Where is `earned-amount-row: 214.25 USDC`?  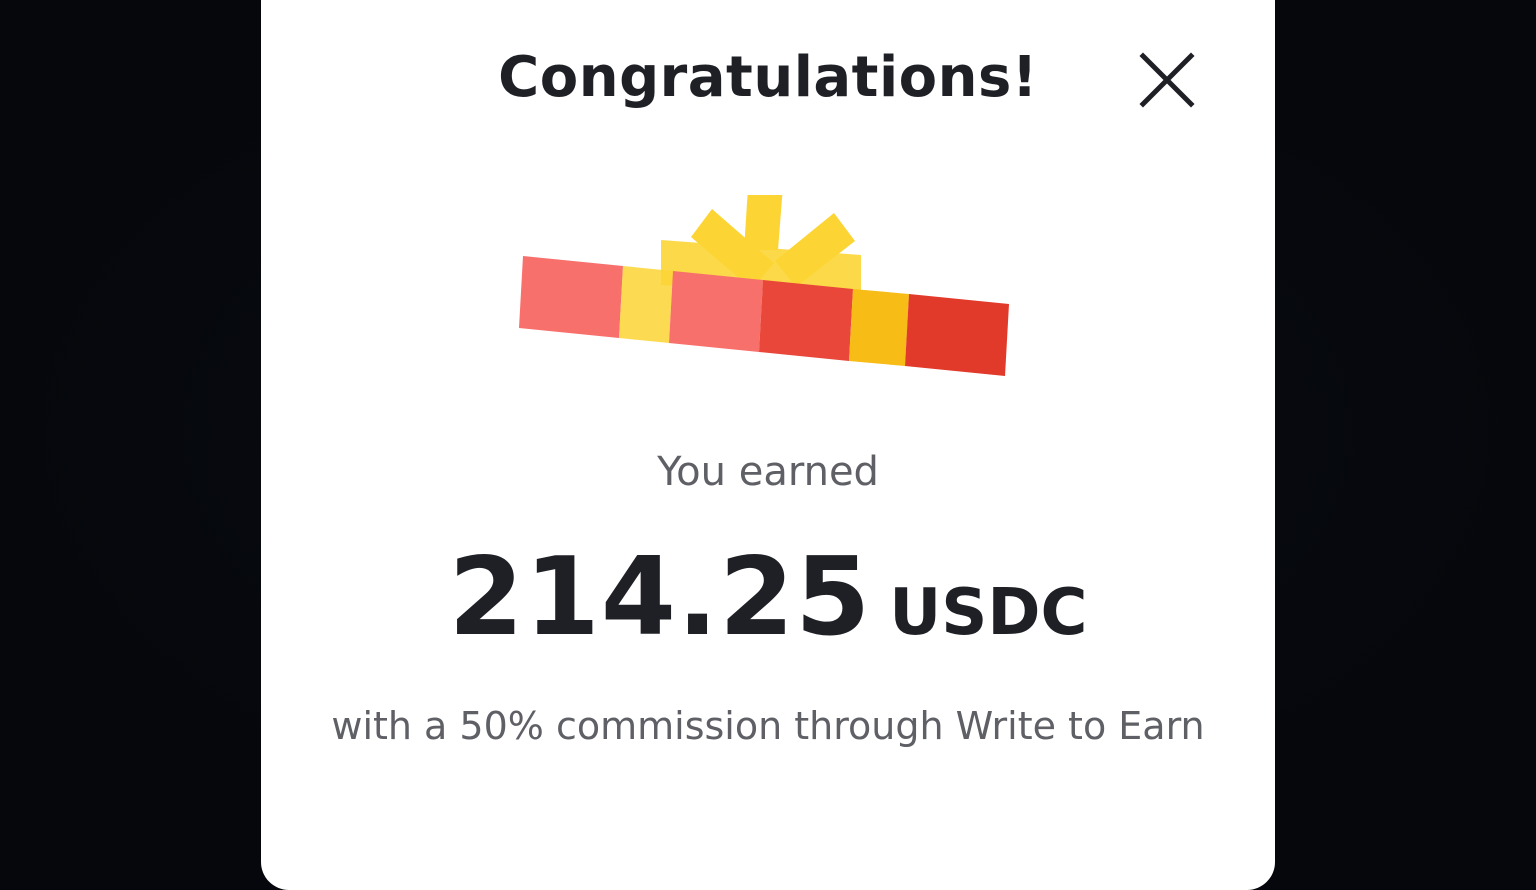
earned-amount-row: 214.25 USDC is located at coordinates (768, 597).